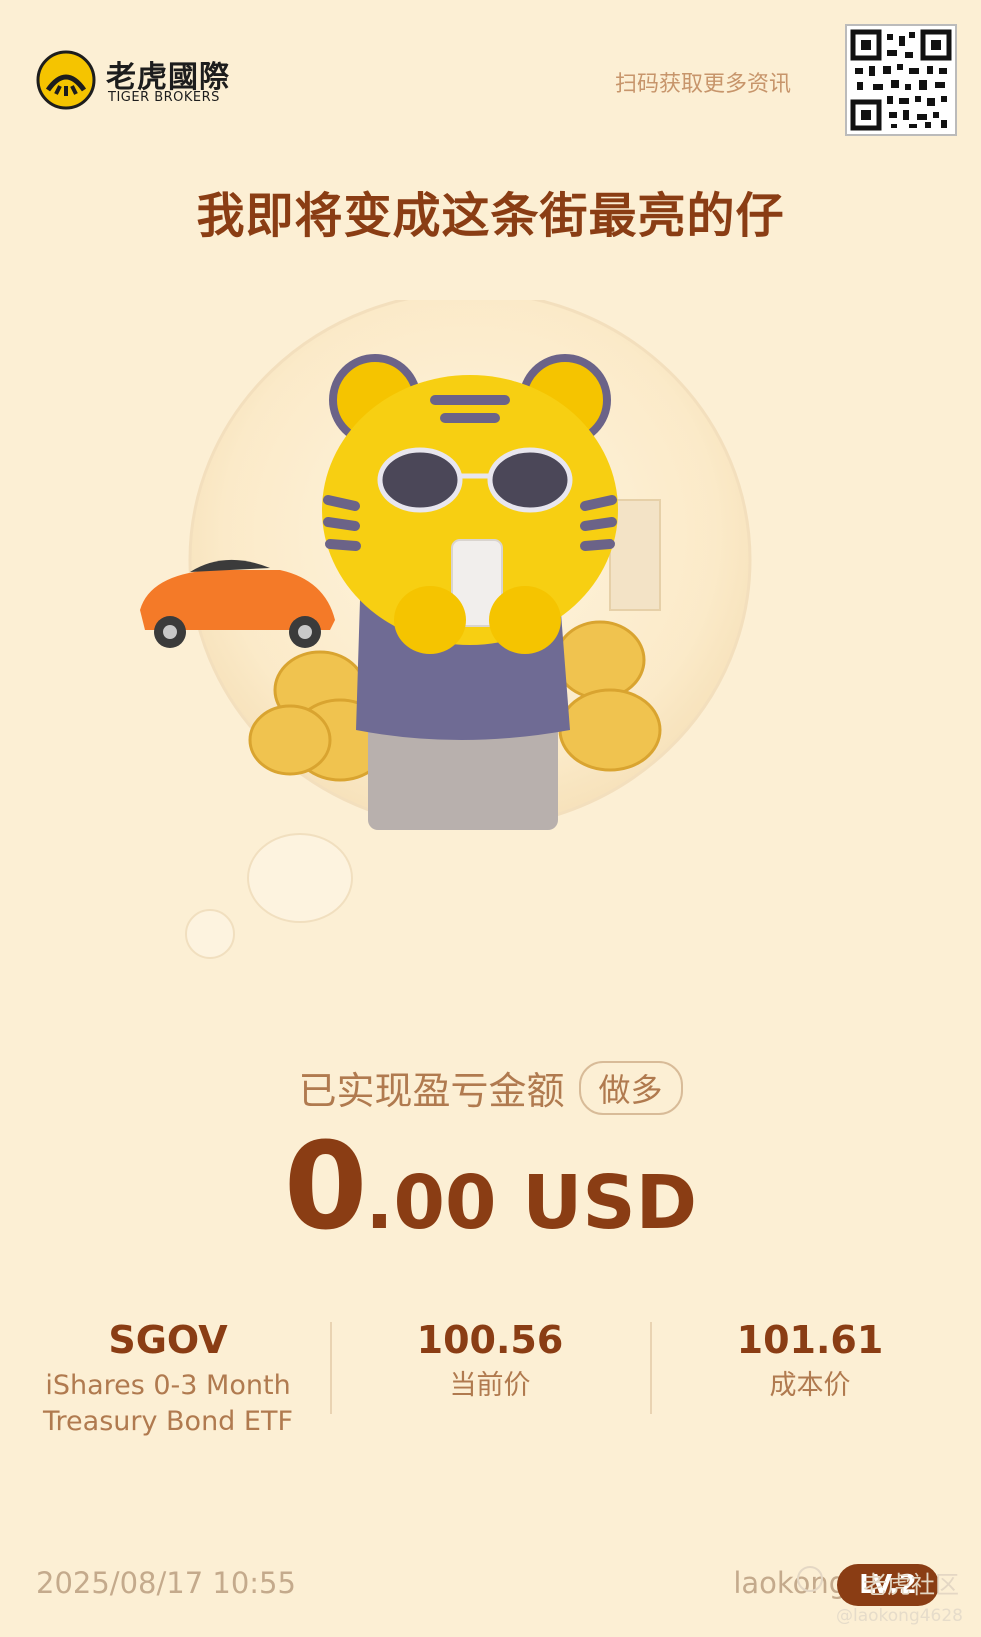 The image size is (981, 1637). Describe the element at coordinates (431, 1091) in the screenshot. I see `pnl-label: 已实现盈亏金额` at that location.